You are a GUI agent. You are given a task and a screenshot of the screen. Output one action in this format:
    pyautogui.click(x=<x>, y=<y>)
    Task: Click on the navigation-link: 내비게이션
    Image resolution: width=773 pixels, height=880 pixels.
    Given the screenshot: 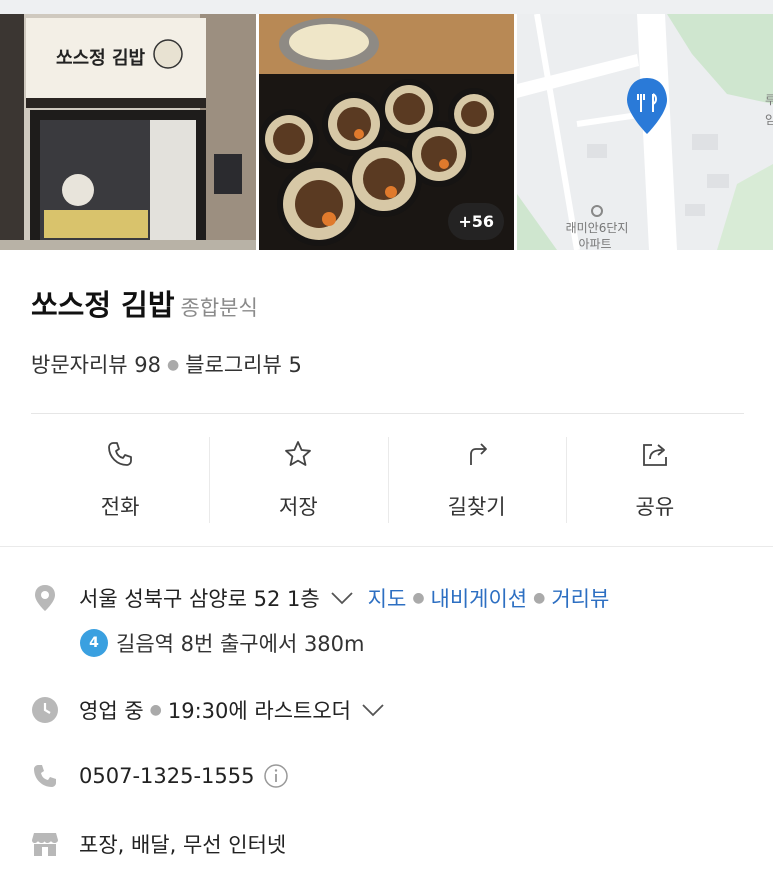 What is the action you would take?
    pyautogui.click(x=479, y=598)
    